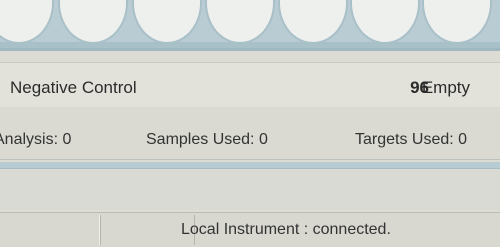 Image resolution: width=500 pixels, height=247 pixels. I want to click on status-bar: Local Instrument : connected., so click(250, 229).